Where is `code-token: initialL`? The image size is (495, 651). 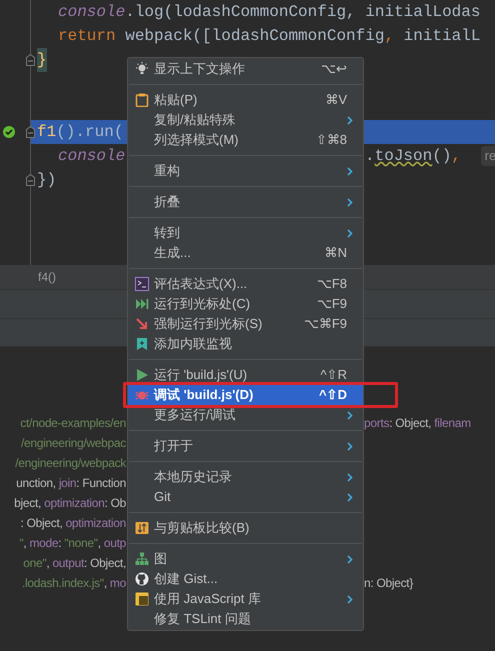 code-token: initialL is located at coordinates (442, 36).